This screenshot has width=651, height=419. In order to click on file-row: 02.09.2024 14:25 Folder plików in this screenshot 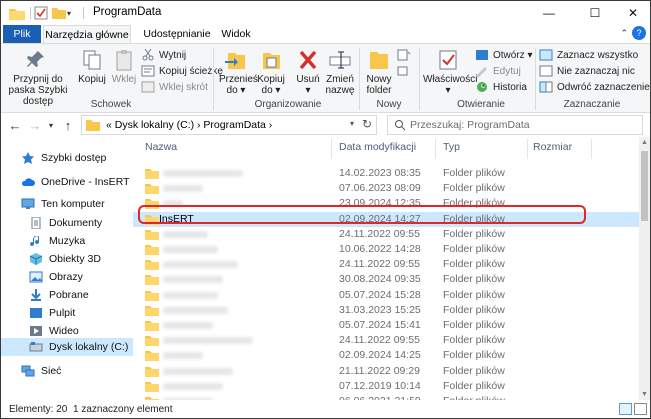, I will do `click(386, 355)`.